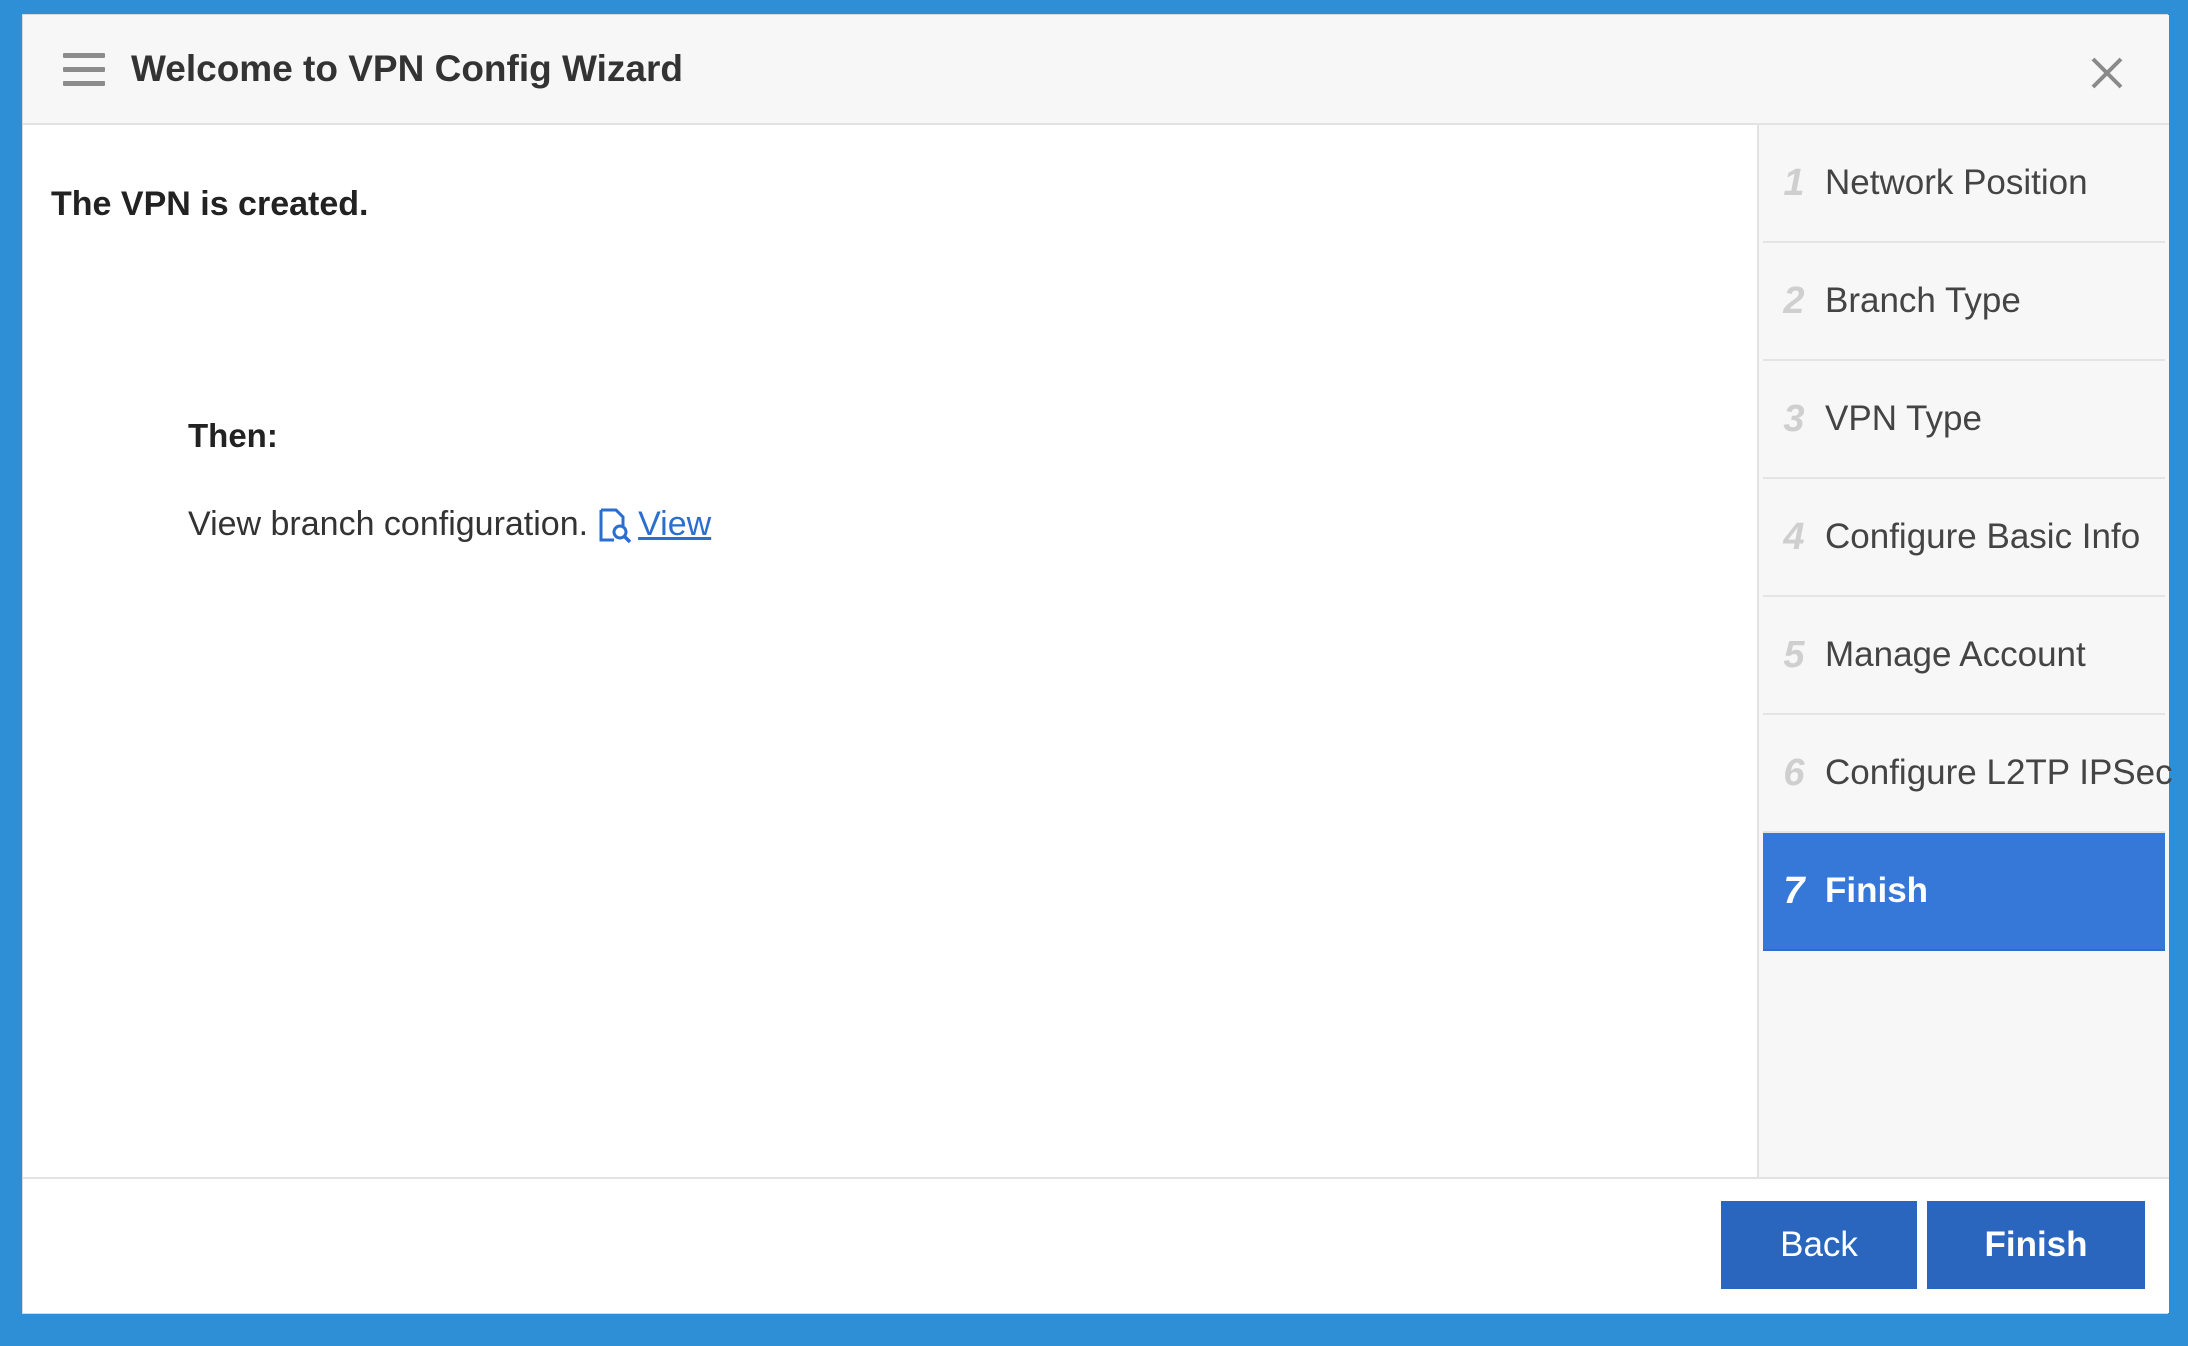  I want to click on step-label: Configure Basic Info, so click(1983, 536).